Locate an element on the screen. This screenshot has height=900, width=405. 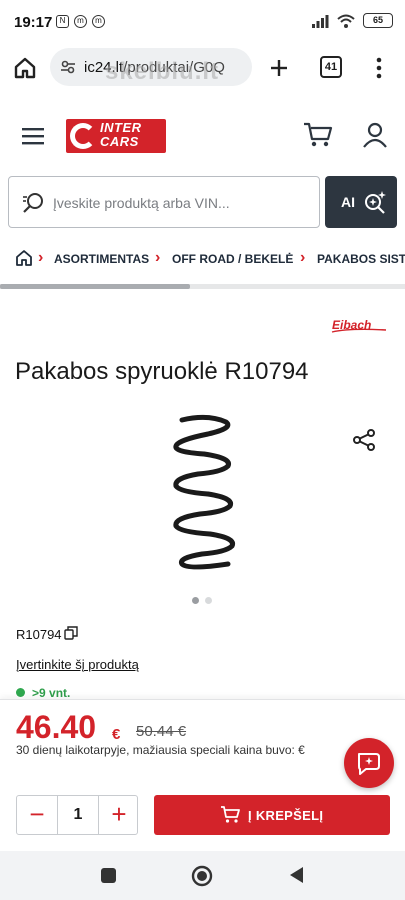
ai-label: AI is located at coordinates (348, 202).